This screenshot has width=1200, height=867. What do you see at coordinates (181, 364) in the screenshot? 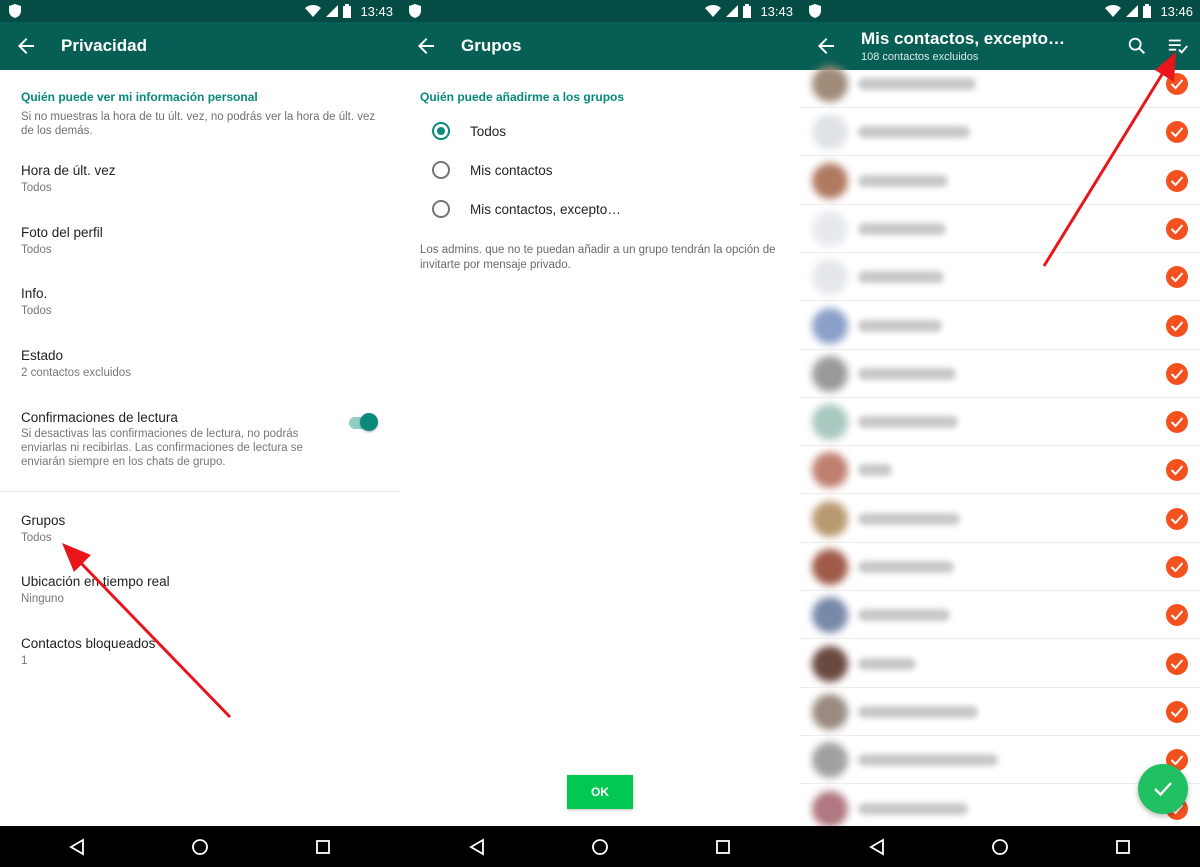
I see `setting-status: Estado 2 contactos excluidos` at bounding box center [181, 364].